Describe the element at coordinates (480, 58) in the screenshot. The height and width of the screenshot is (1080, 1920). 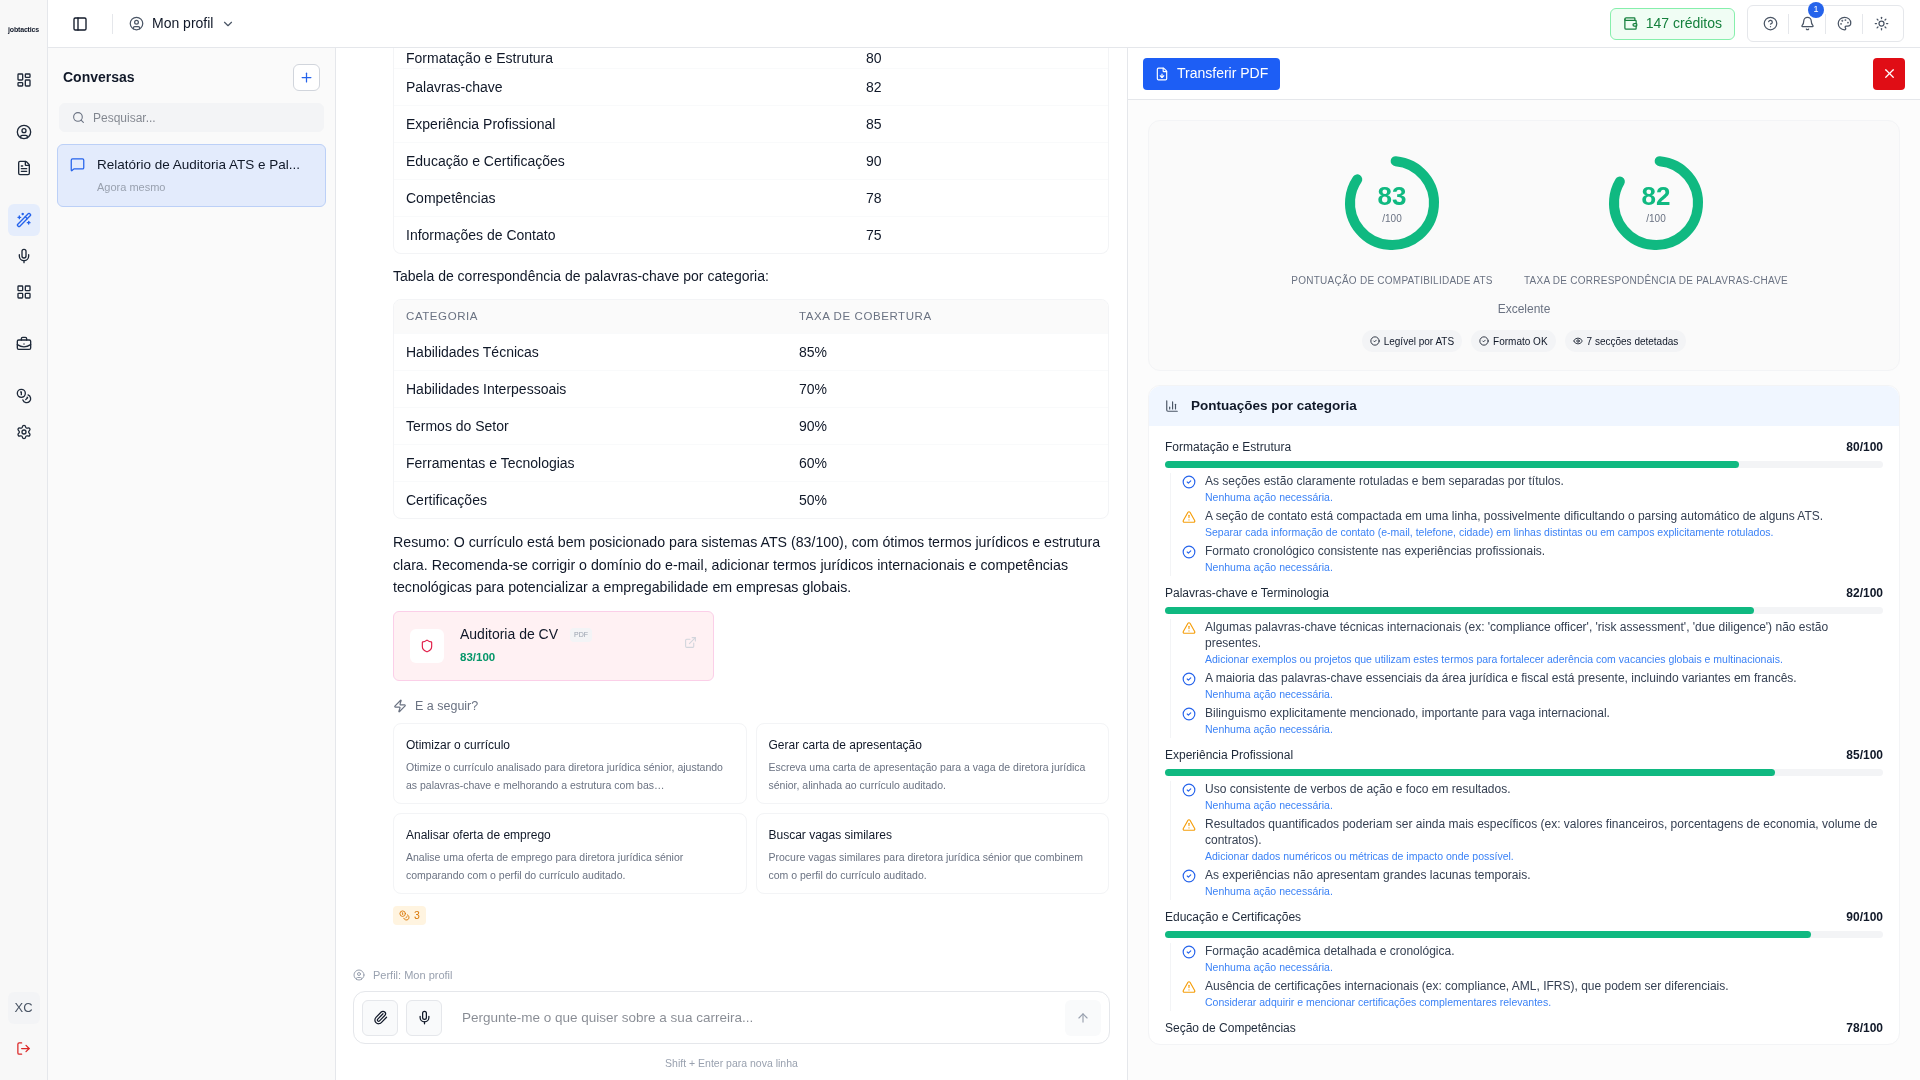
I see `table-cell-text: Formatação e Estrutura` at that location.